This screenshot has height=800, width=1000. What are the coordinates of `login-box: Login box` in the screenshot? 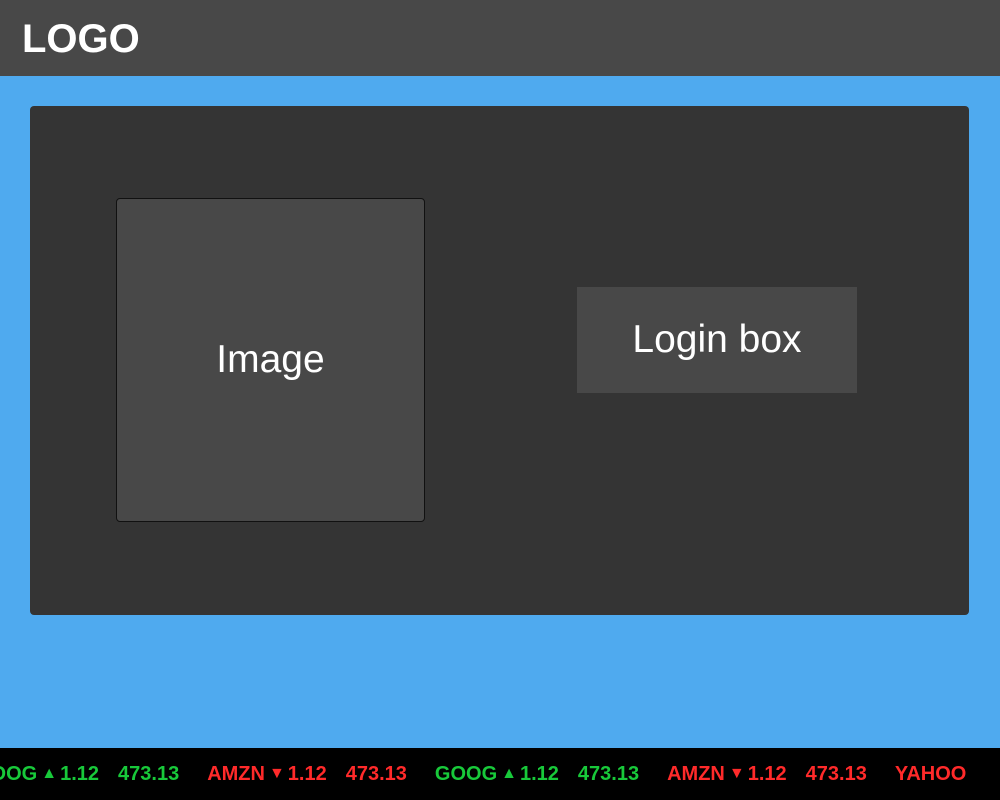 It's located at (717, 340).